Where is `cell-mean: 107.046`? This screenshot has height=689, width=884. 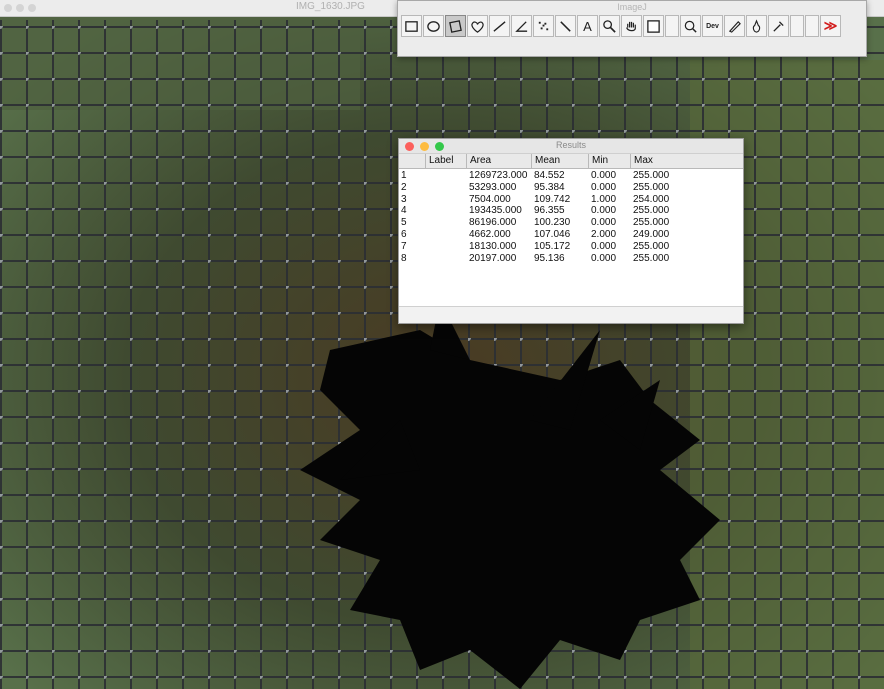
cell-mean: 107.046 is located at coordinates (552, 234).